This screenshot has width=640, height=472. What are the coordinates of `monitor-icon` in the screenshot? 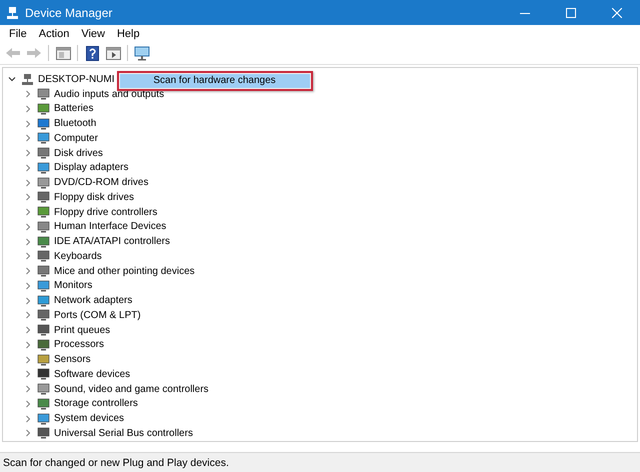 It's located at (142, 53).